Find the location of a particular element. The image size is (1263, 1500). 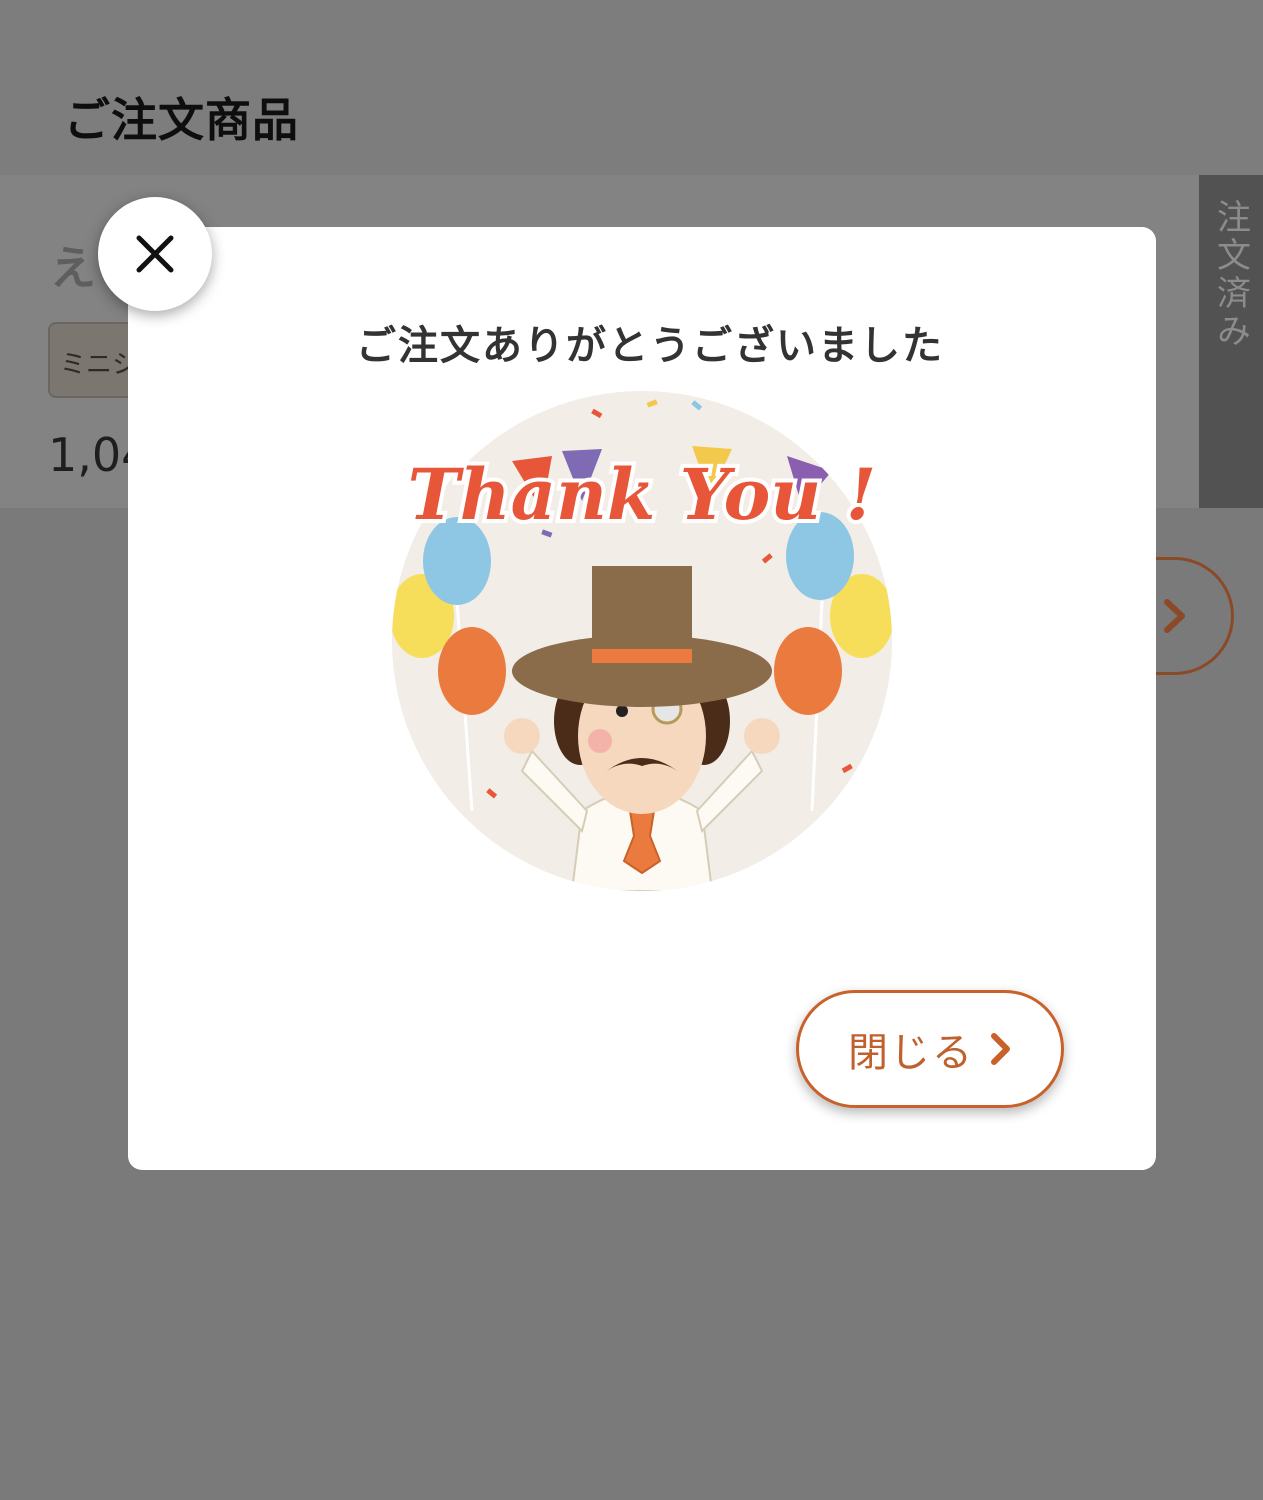

thank-you-text: Thank You ! is located at coordinates (642, 494).